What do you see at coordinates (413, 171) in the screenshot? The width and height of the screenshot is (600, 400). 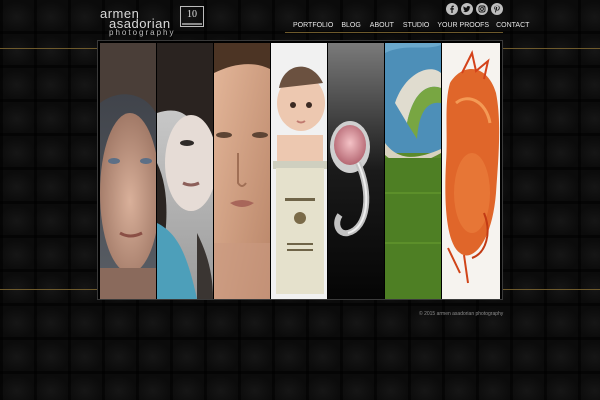 I see `gallery-strip-pool` at bounding box center [413, 171].